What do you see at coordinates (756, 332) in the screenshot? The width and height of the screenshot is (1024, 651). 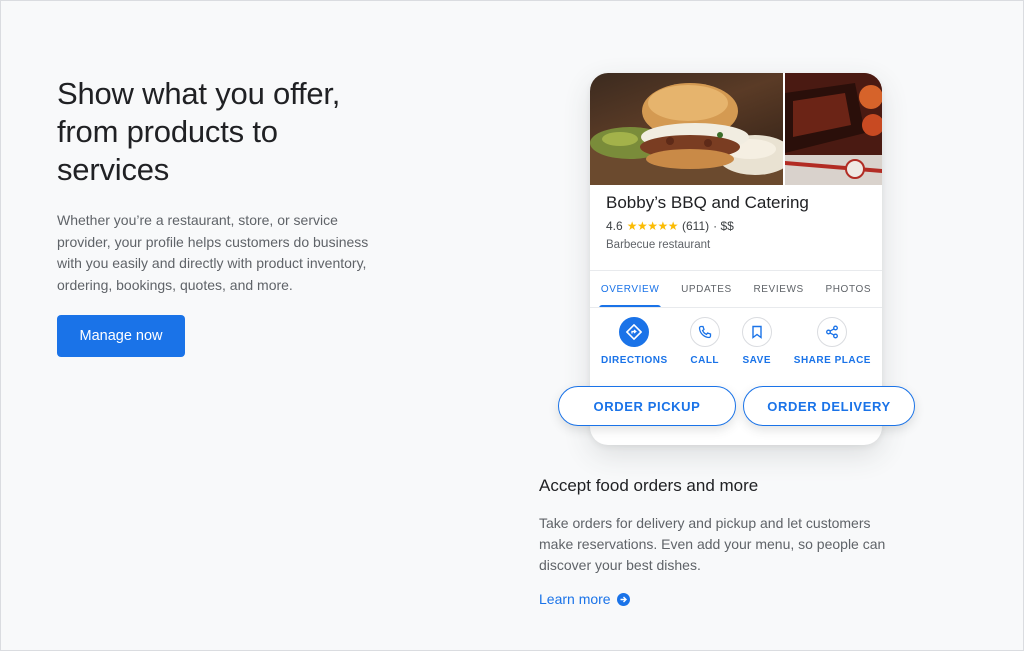 I see `bookmark-icon` at bounding box center [756, 332].